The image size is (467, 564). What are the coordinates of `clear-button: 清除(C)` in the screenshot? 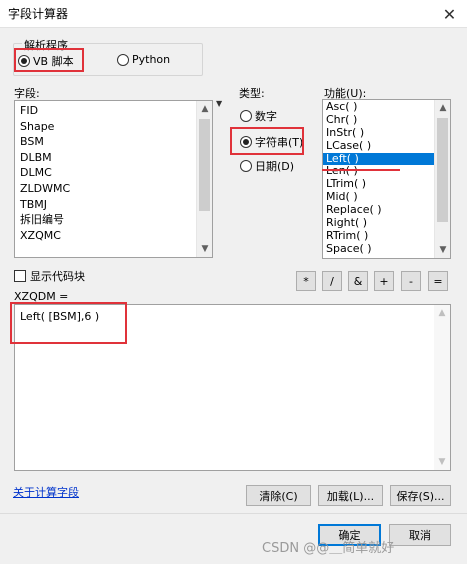 It's located at (278, 495).